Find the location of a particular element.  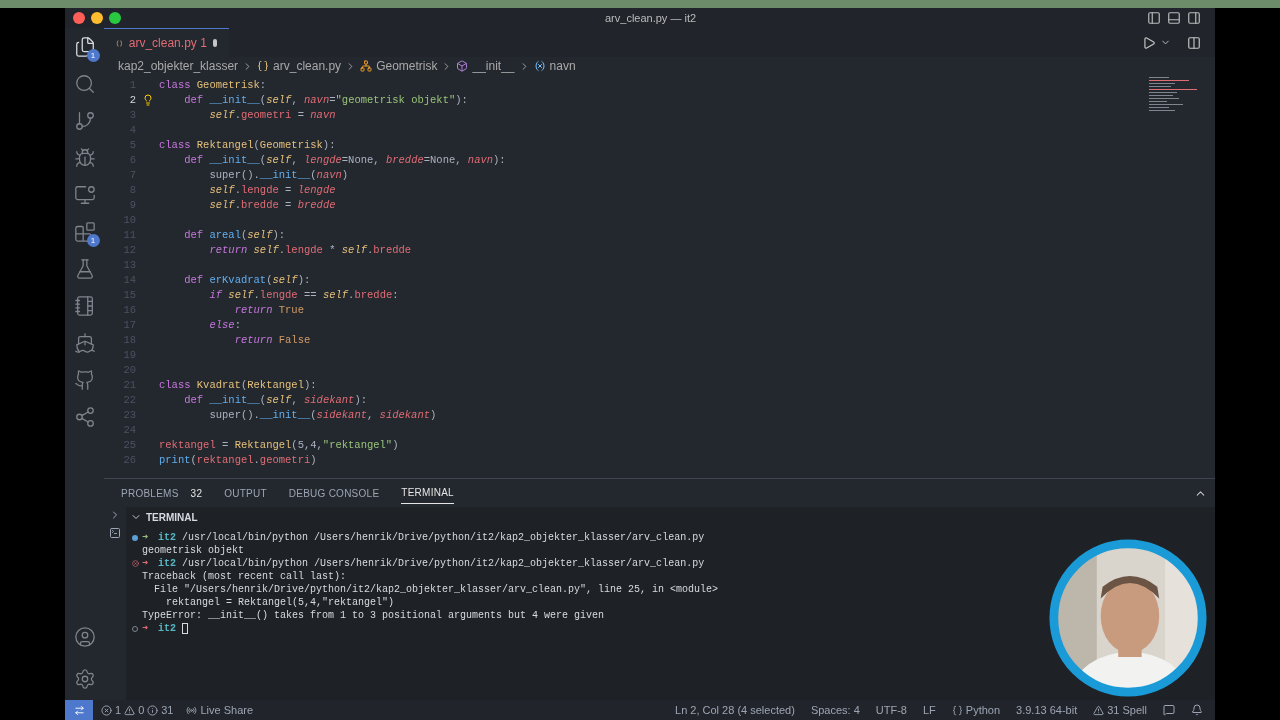

variable-icon is located at coordinates (539, 66).